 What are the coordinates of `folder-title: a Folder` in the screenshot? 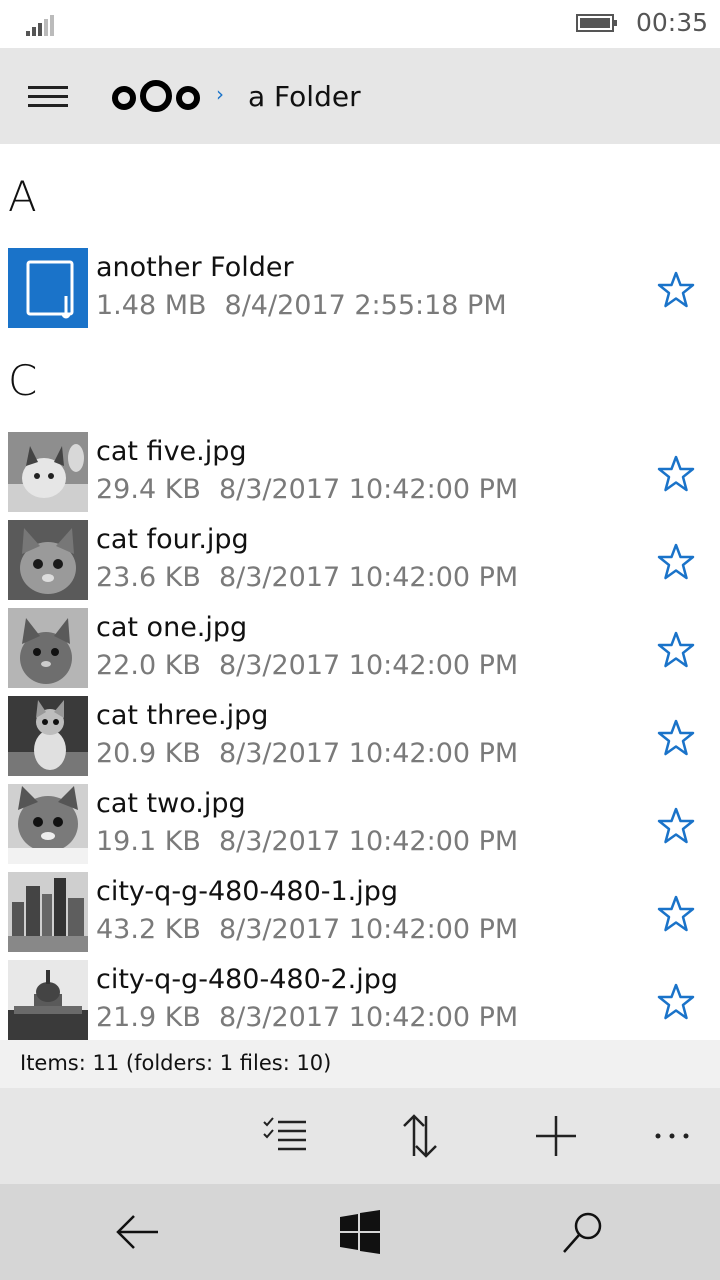 It's located at (304, 96).